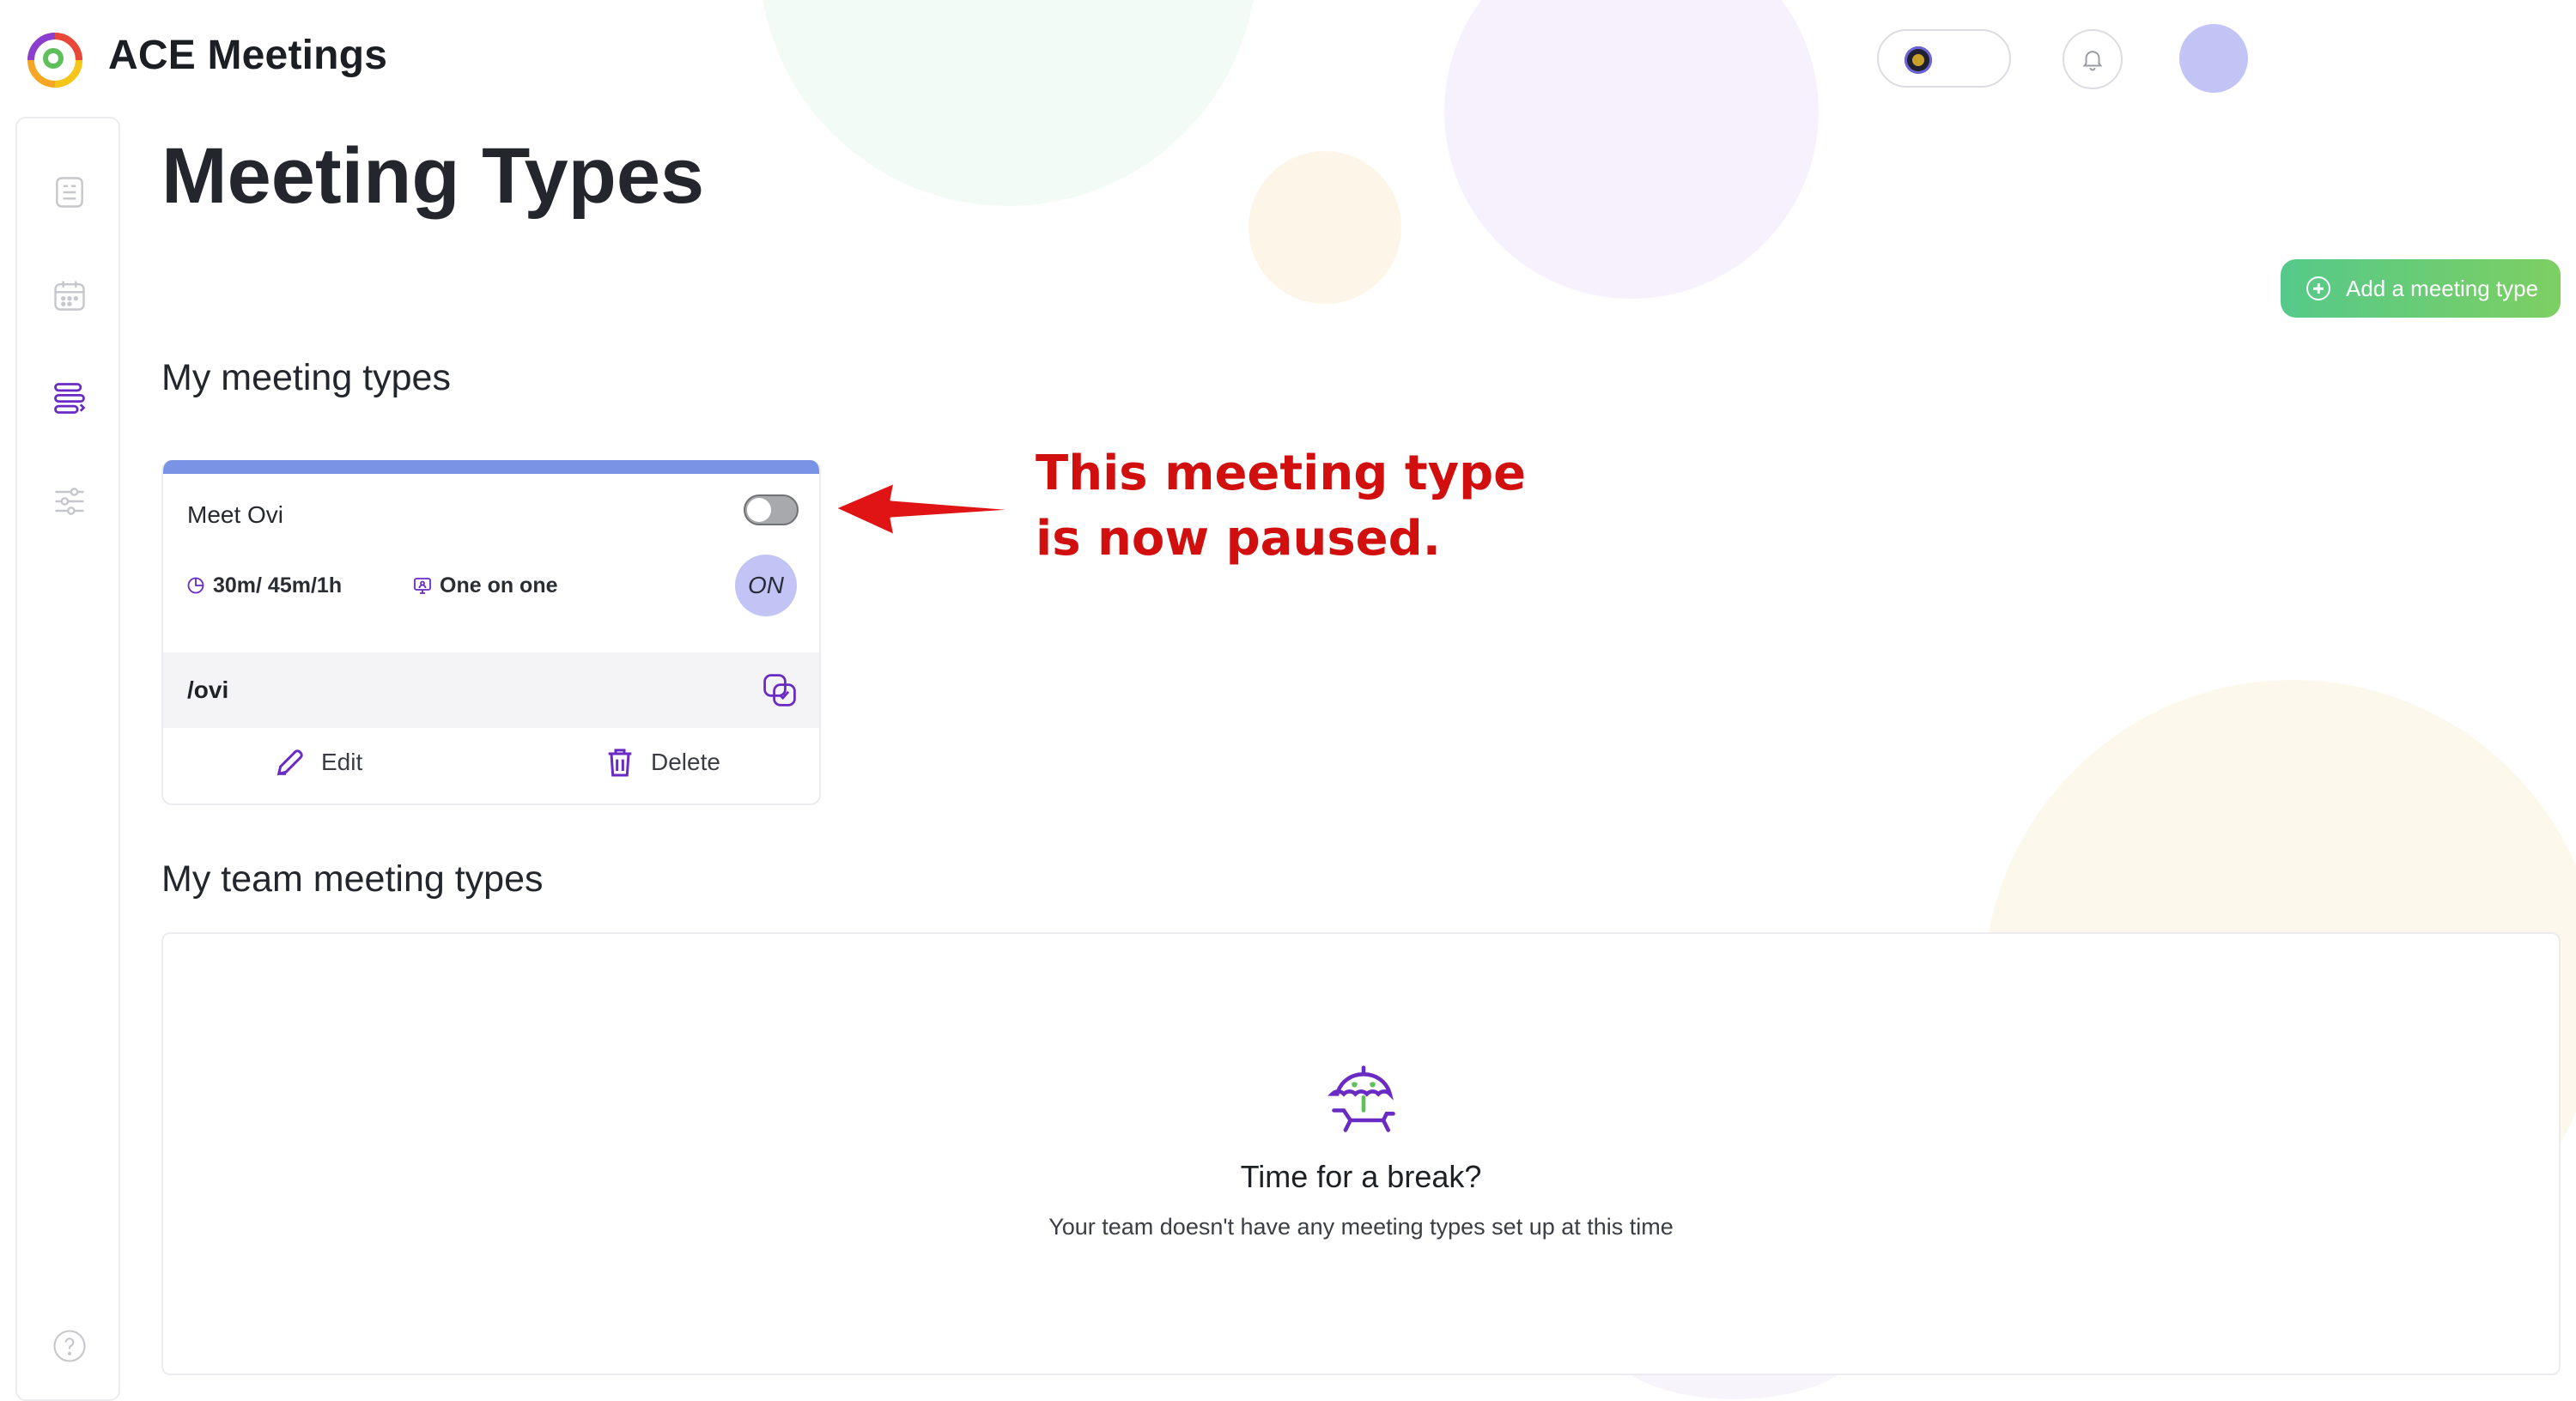  I want to click on bg-circle-lavender, so click(1631, 149).